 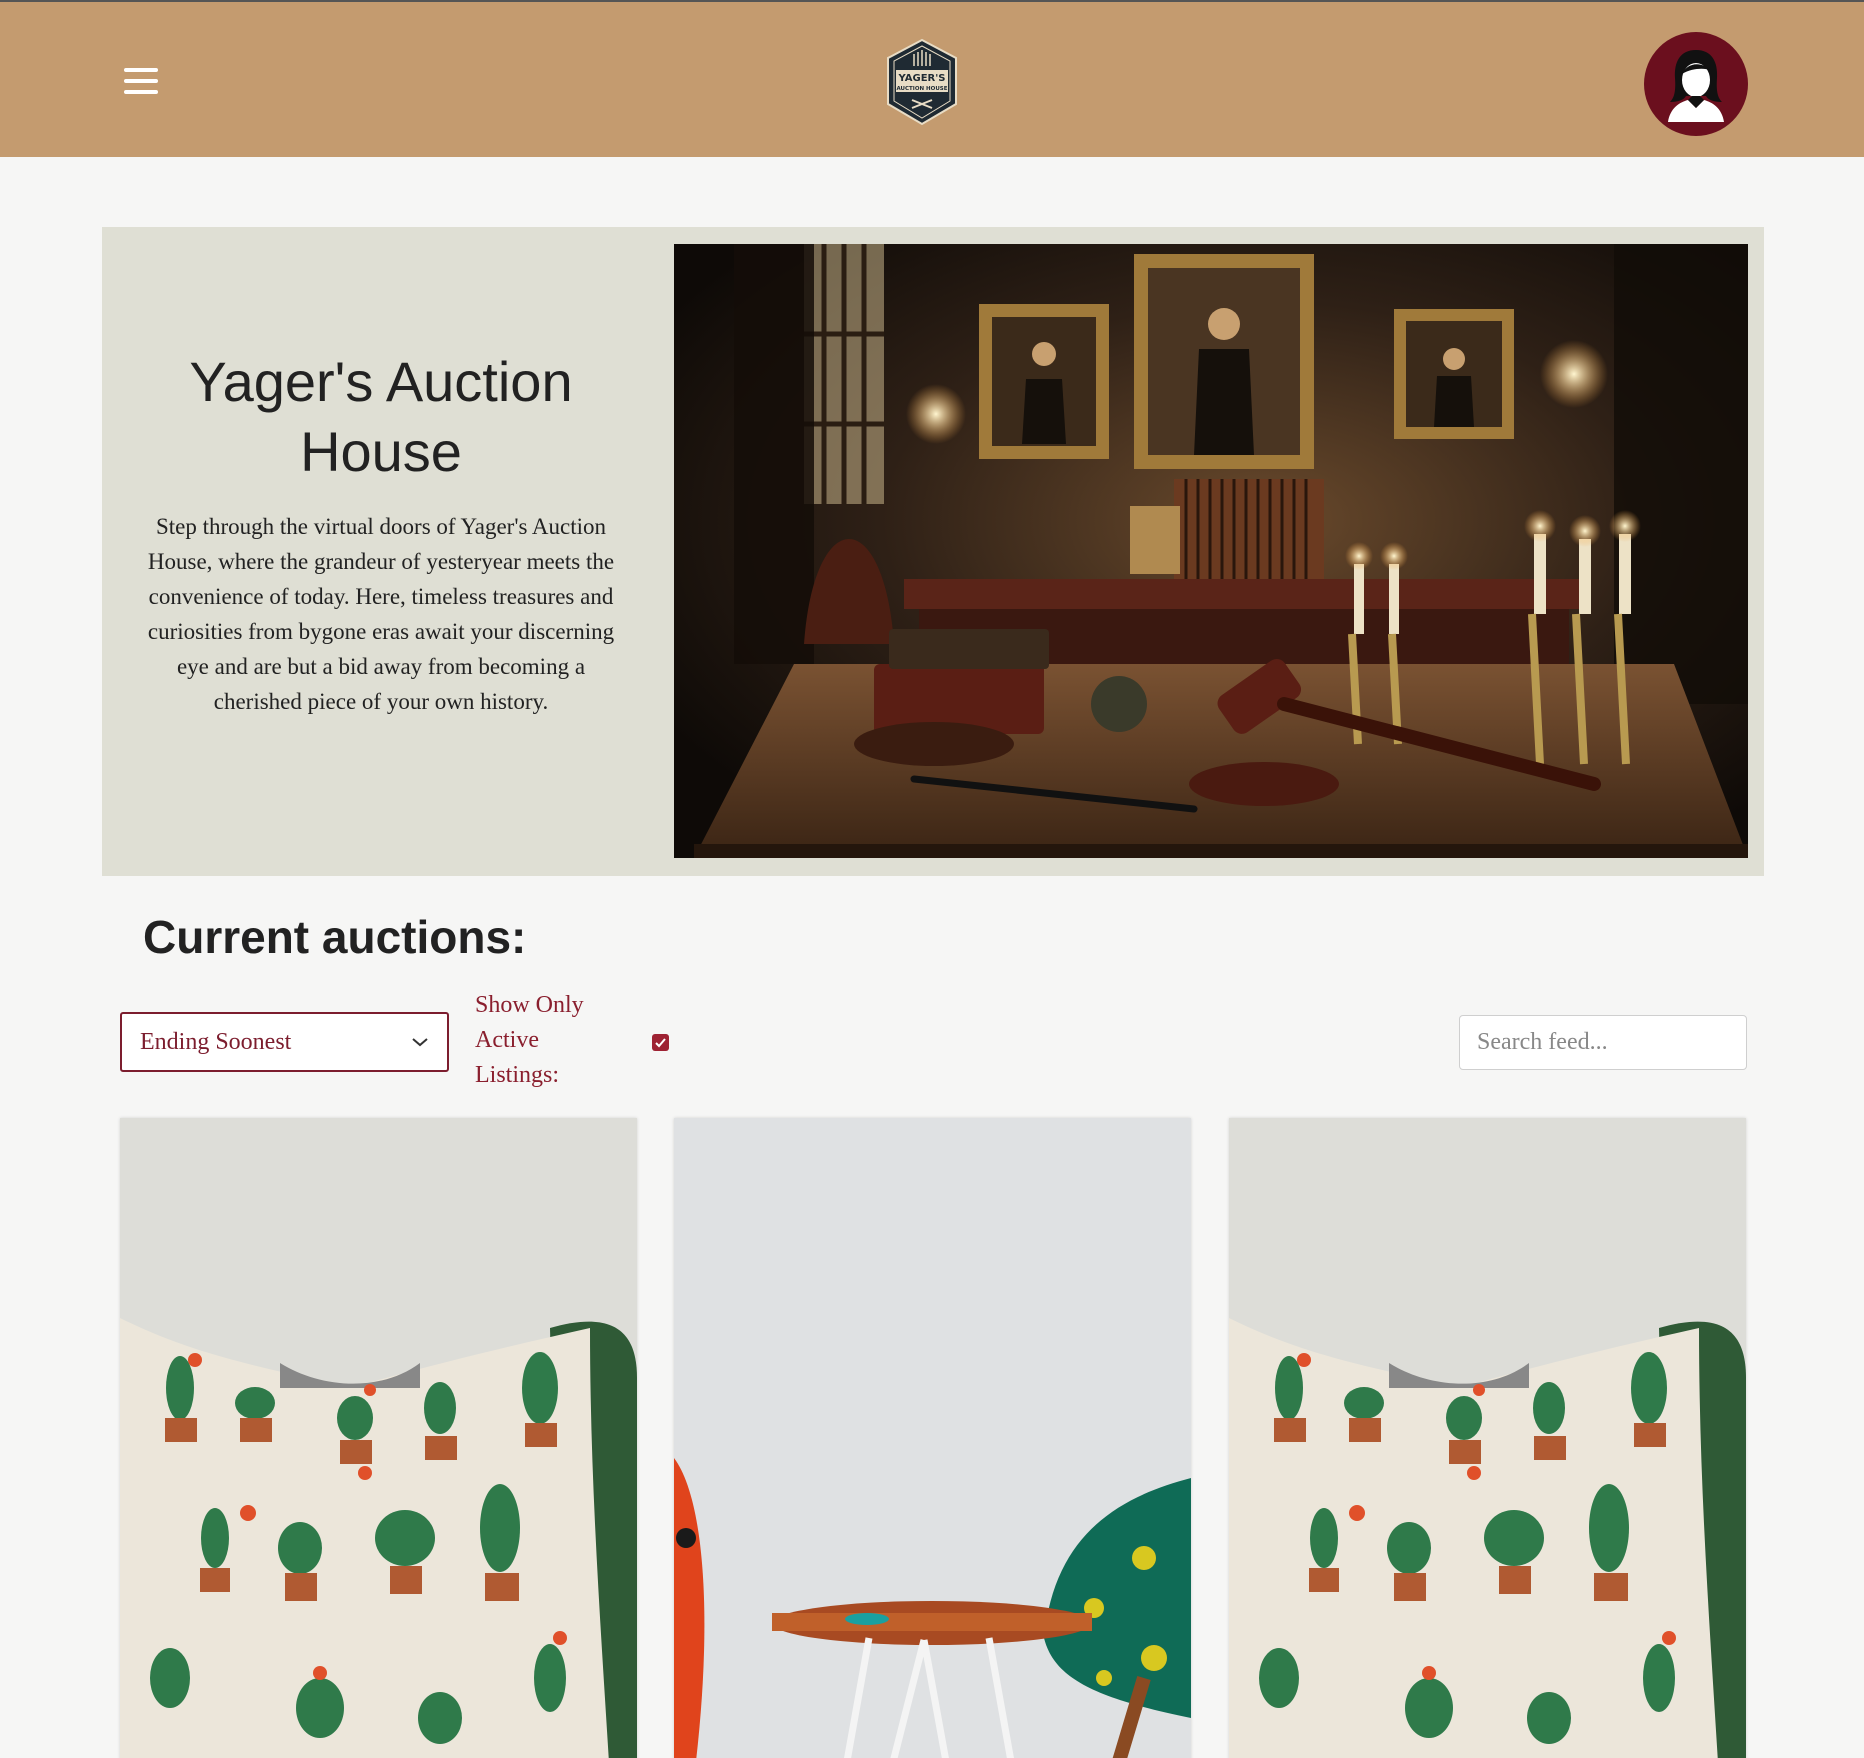 I want to click on hamburger-icon, so click(x=141, y=82).